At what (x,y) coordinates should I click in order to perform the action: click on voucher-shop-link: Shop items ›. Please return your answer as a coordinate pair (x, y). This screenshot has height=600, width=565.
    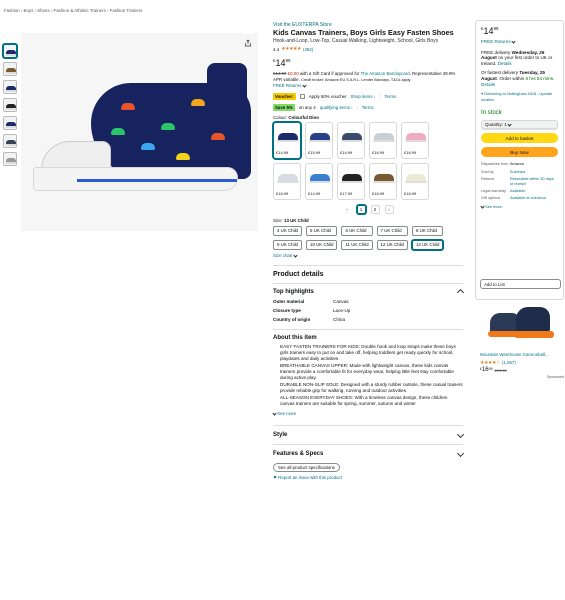
    Looking at the image, I should click on (363, 96).